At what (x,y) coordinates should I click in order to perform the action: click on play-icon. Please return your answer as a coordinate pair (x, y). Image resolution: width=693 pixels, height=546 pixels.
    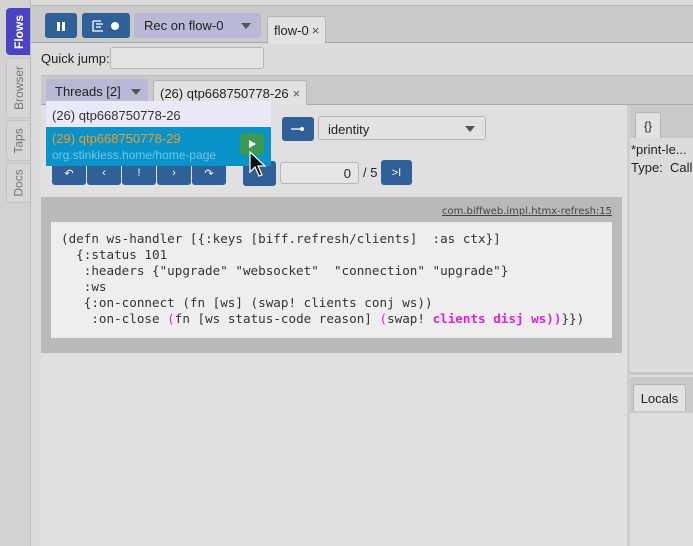
    Looking at the image, I should click on (252, 144).